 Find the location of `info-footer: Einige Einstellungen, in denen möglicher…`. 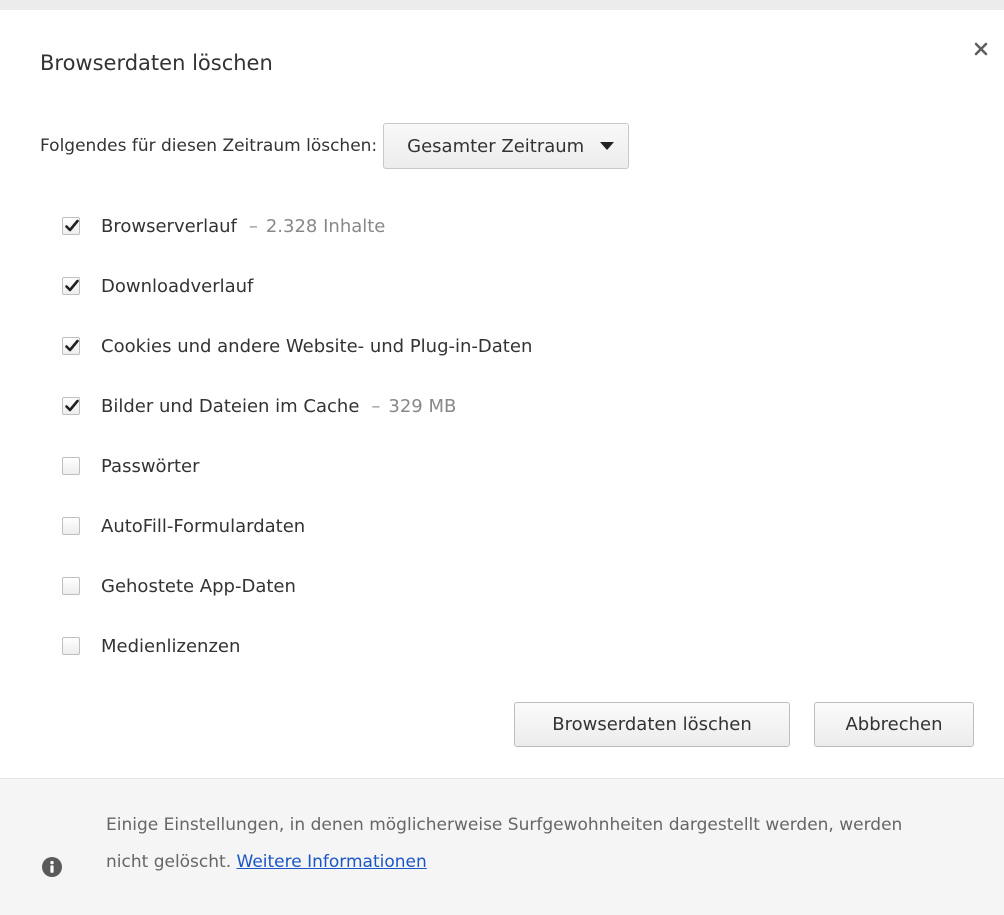

info-footer: Einige Einstellungen, in denen möglicher… is located at coordinates (502, 846).